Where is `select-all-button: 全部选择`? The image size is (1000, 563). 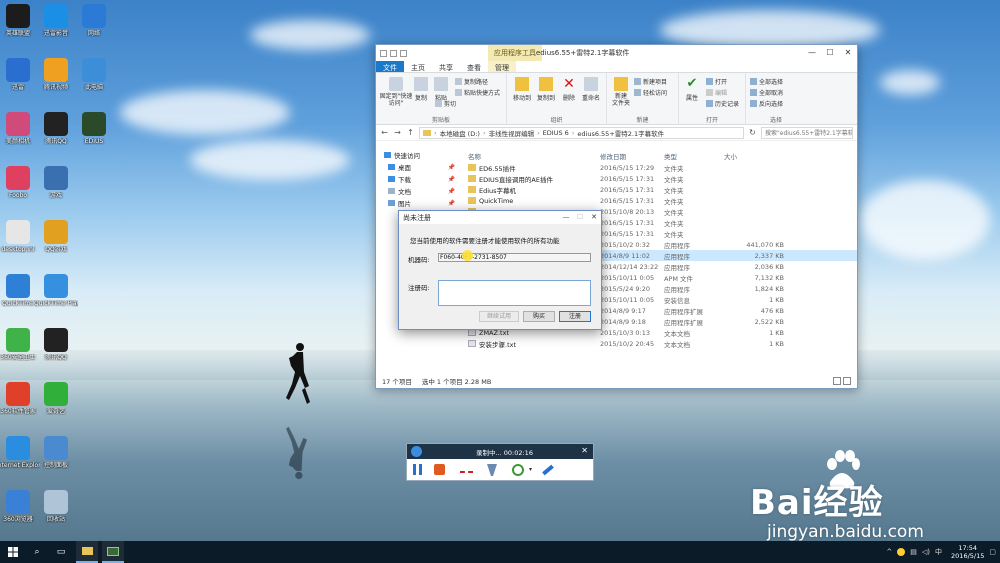
select-all-button: 全部选择 is located at coordinates (766, 81).